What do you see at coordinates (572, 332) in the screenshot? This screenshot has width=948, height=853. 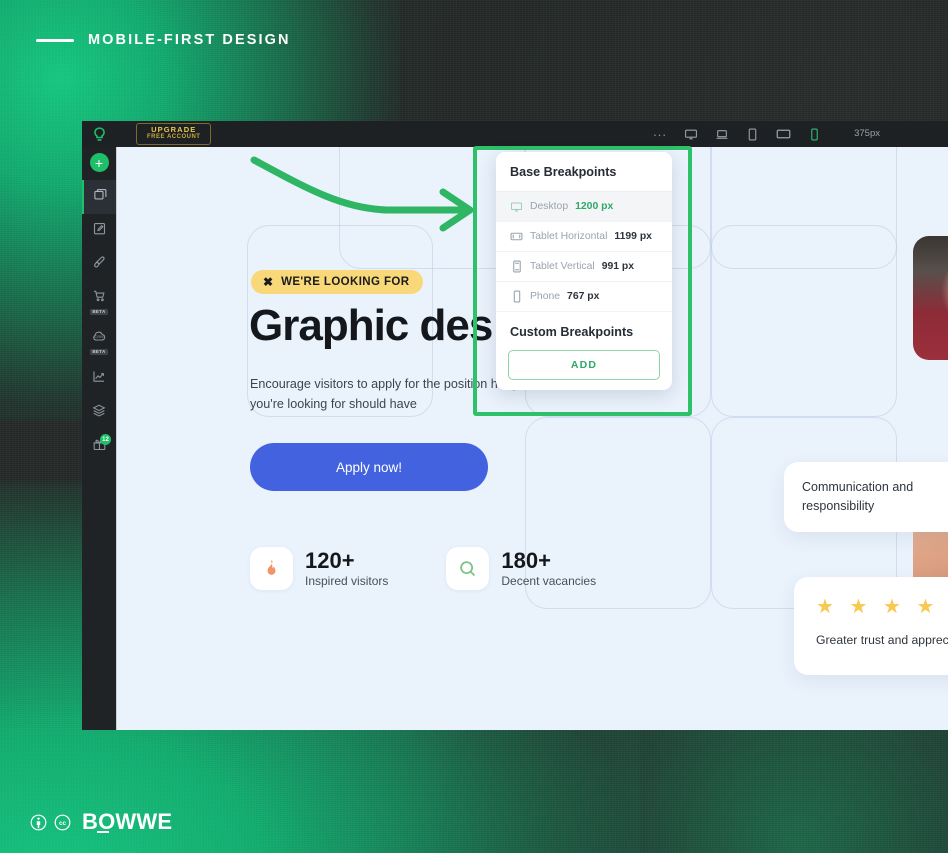 I see `custom-breakpoints-title: Custom Breakpoints` at bounding box center [572, 332].